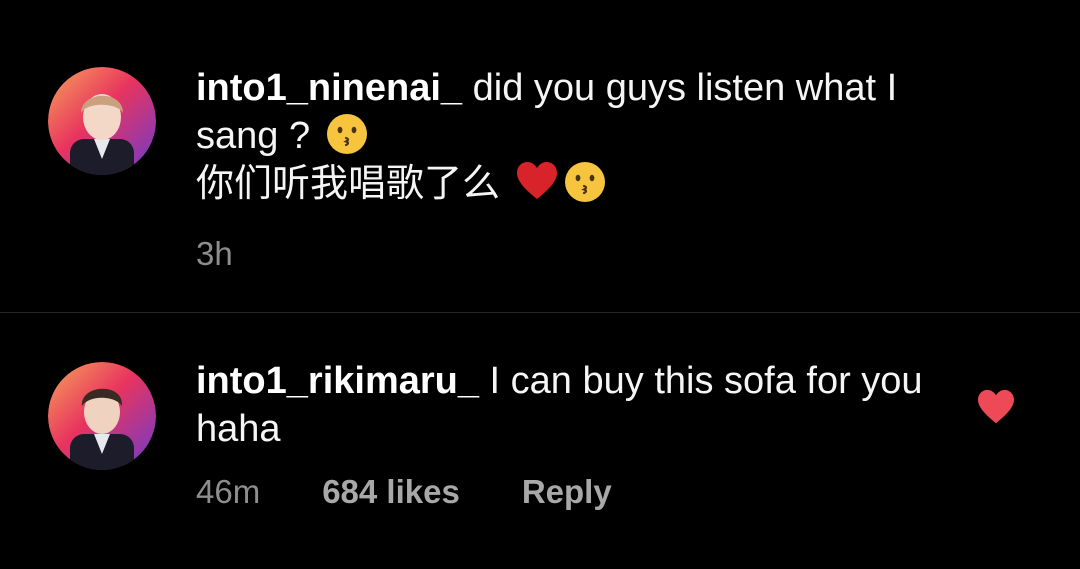  What do you see at coordinates (337, 381) in the screenshot?
I see `comment-username: into1_rikimaru_` at bounding box center [337, 381].